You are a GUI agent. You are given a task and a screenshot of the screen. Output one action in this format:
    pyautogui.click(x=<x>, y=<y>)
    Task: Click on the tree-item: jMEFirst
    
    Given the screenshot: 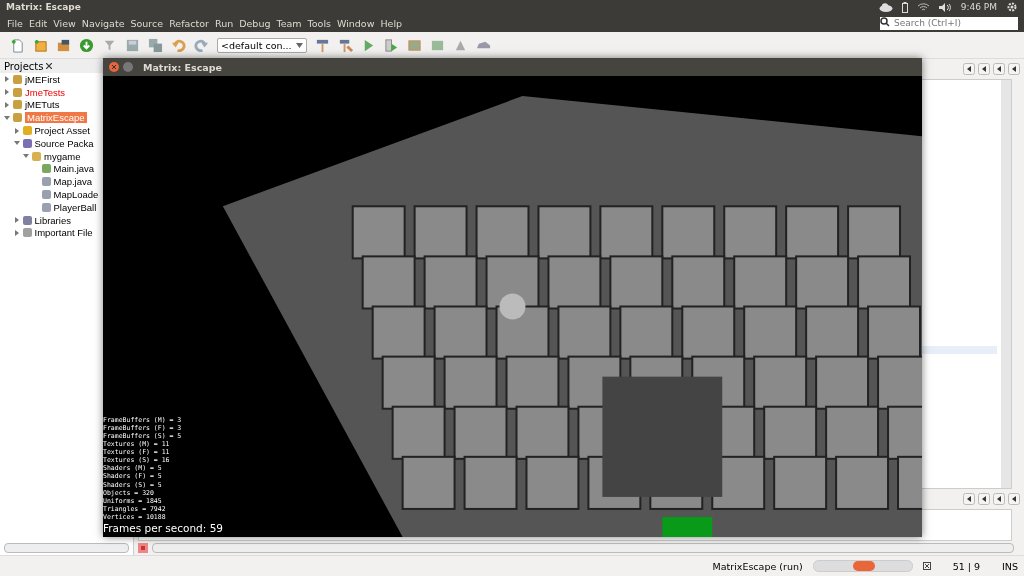 What is the action you would take?
    pyautogui.click(x=42, y=79)
    